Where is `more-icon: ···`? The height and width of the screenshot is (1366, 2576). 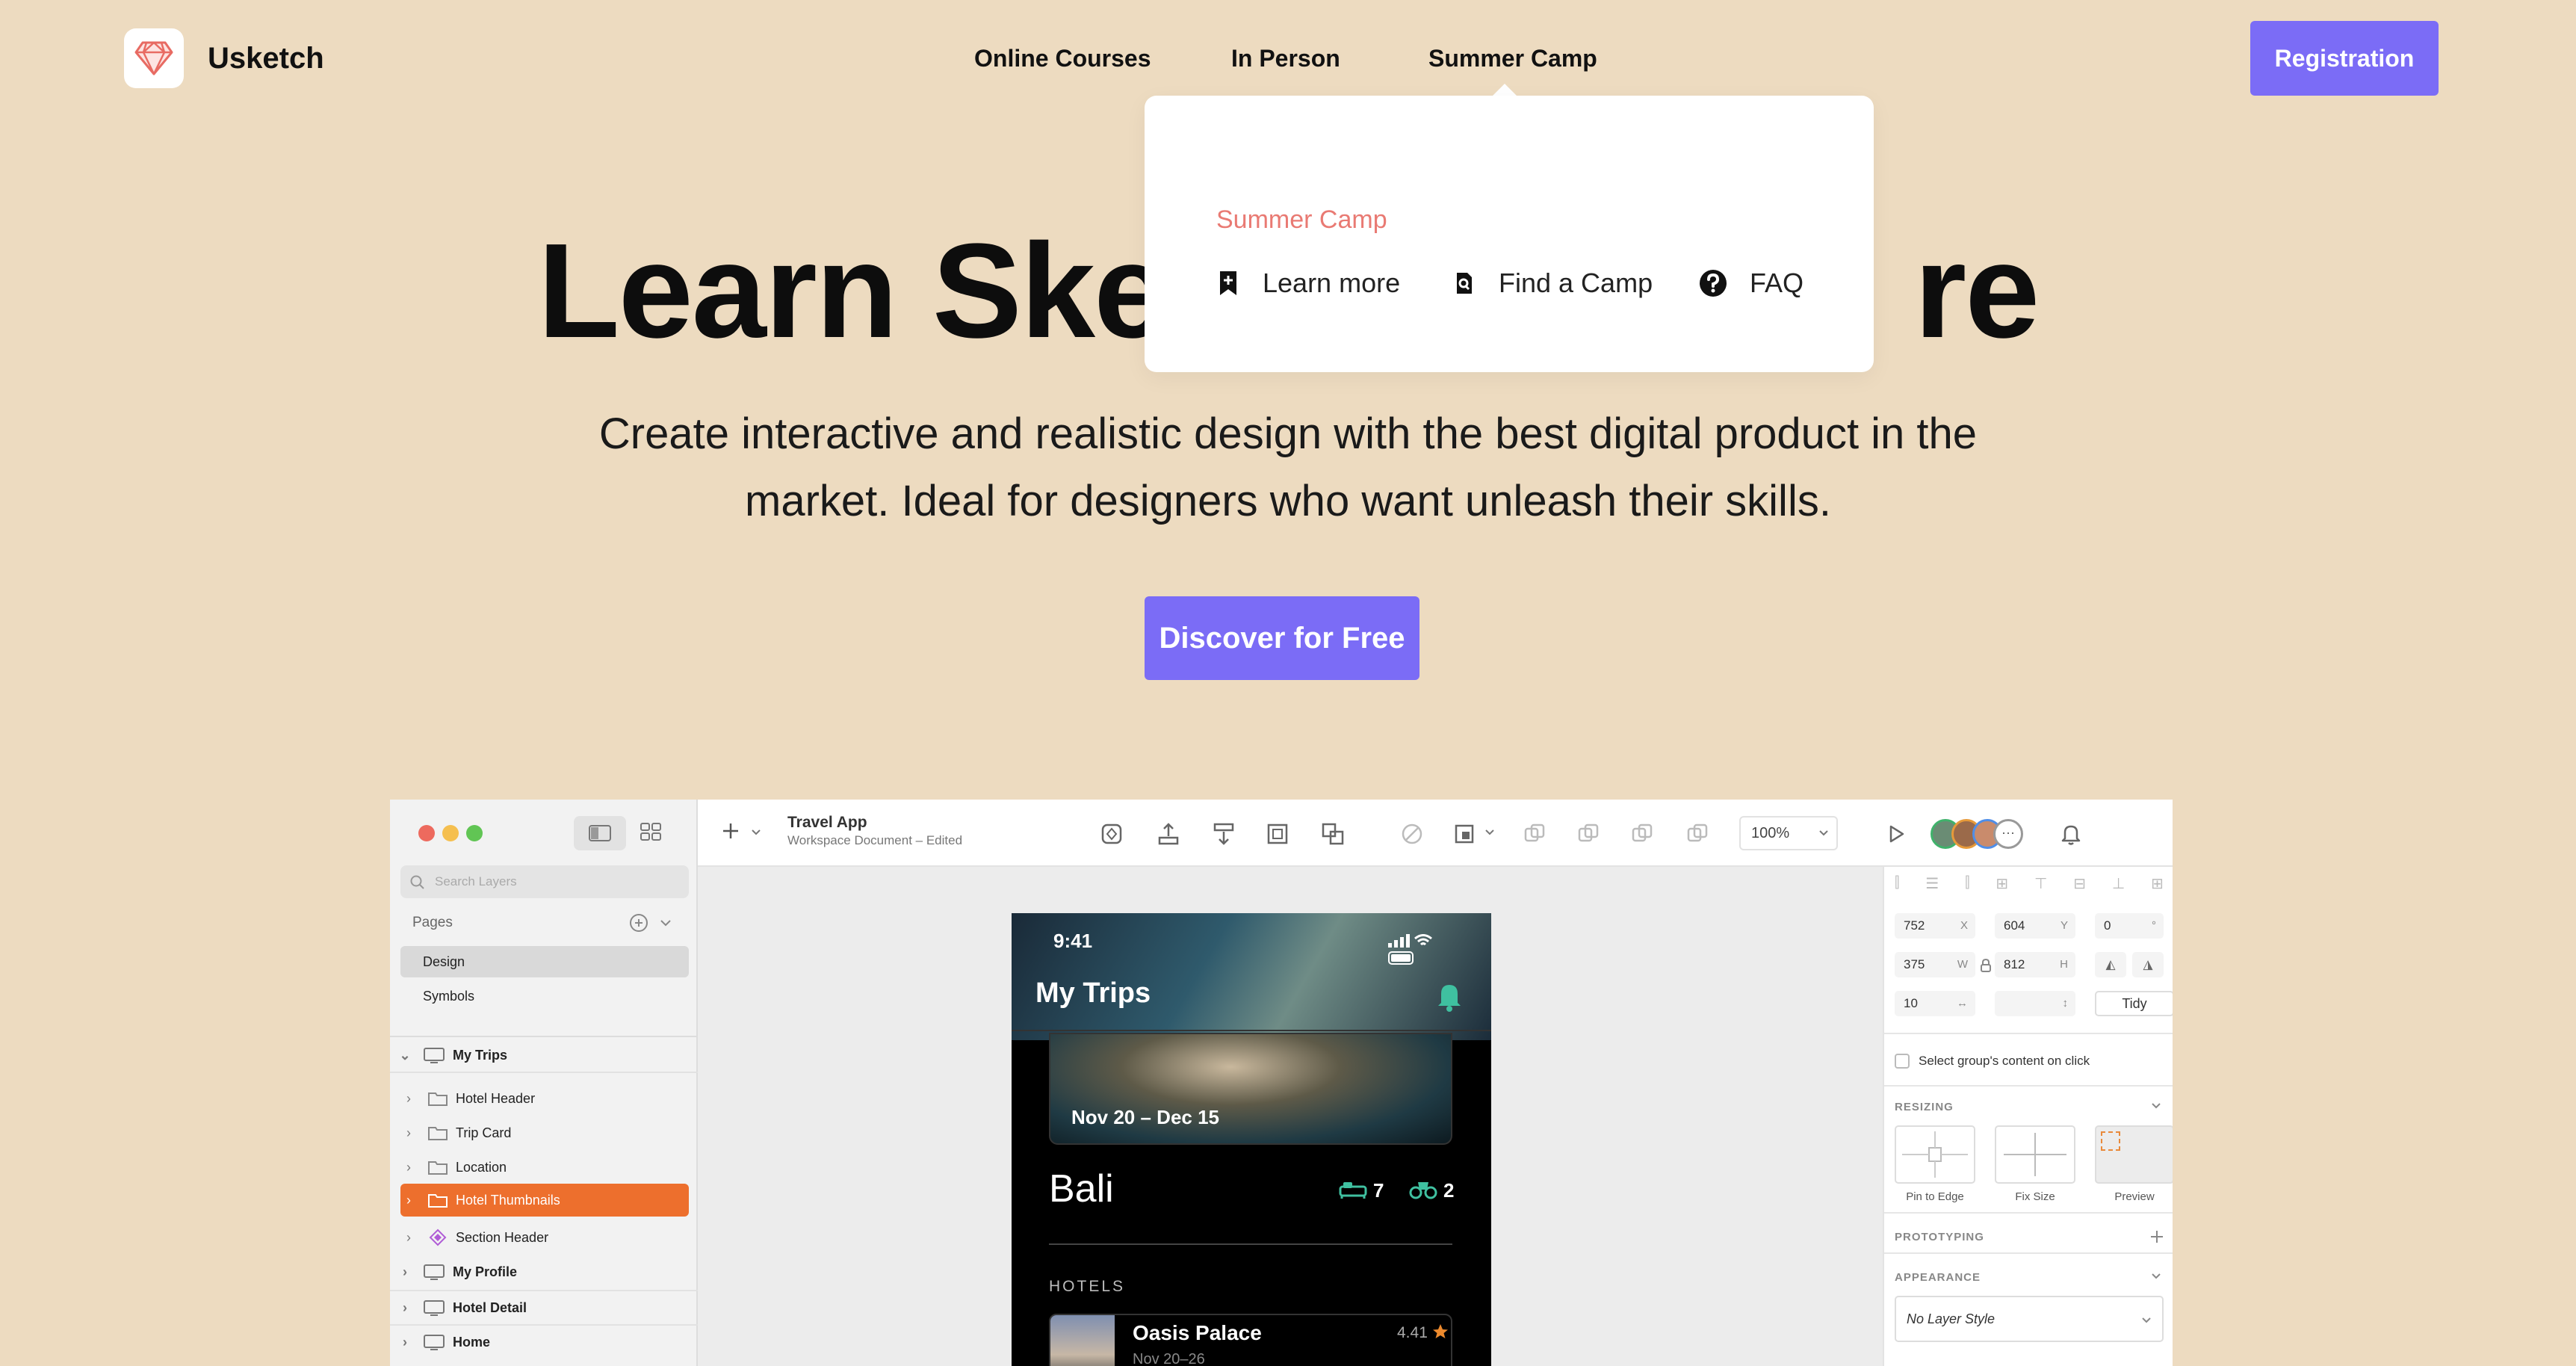
more-icon: ··· is located at coordinates (2008, 834).